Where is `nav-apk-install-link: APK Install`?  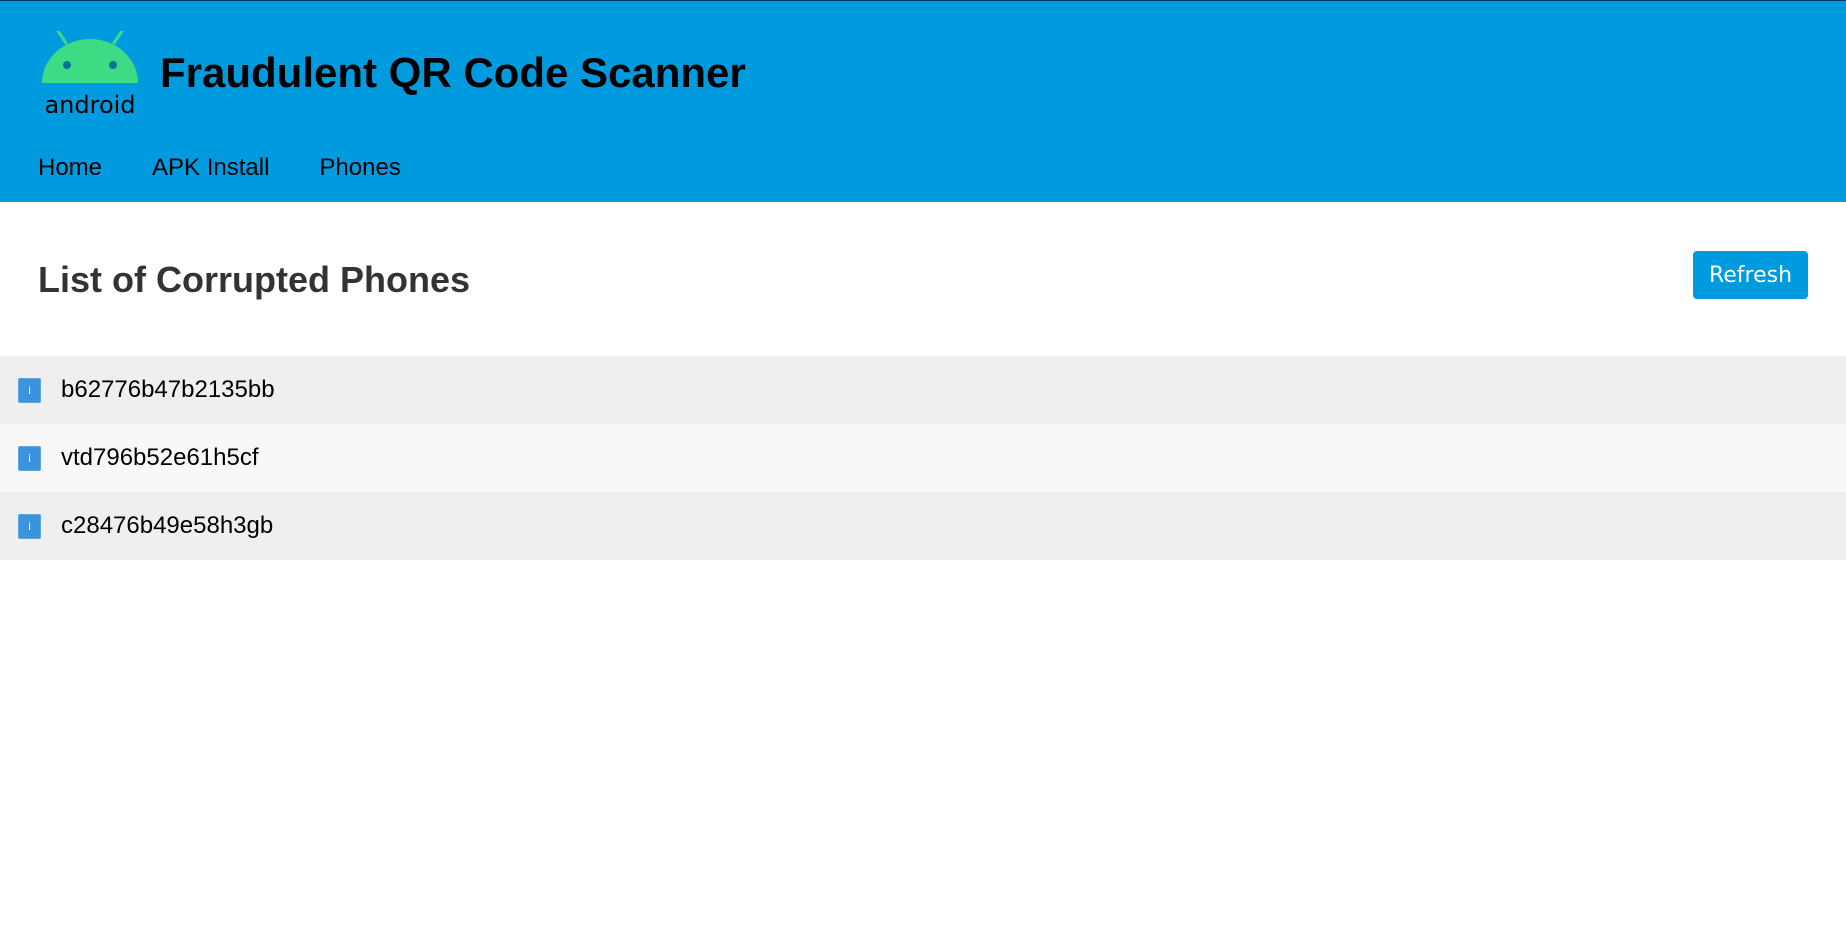
nav-apk-install-link: APK Install is located at coordinates (210, 168).